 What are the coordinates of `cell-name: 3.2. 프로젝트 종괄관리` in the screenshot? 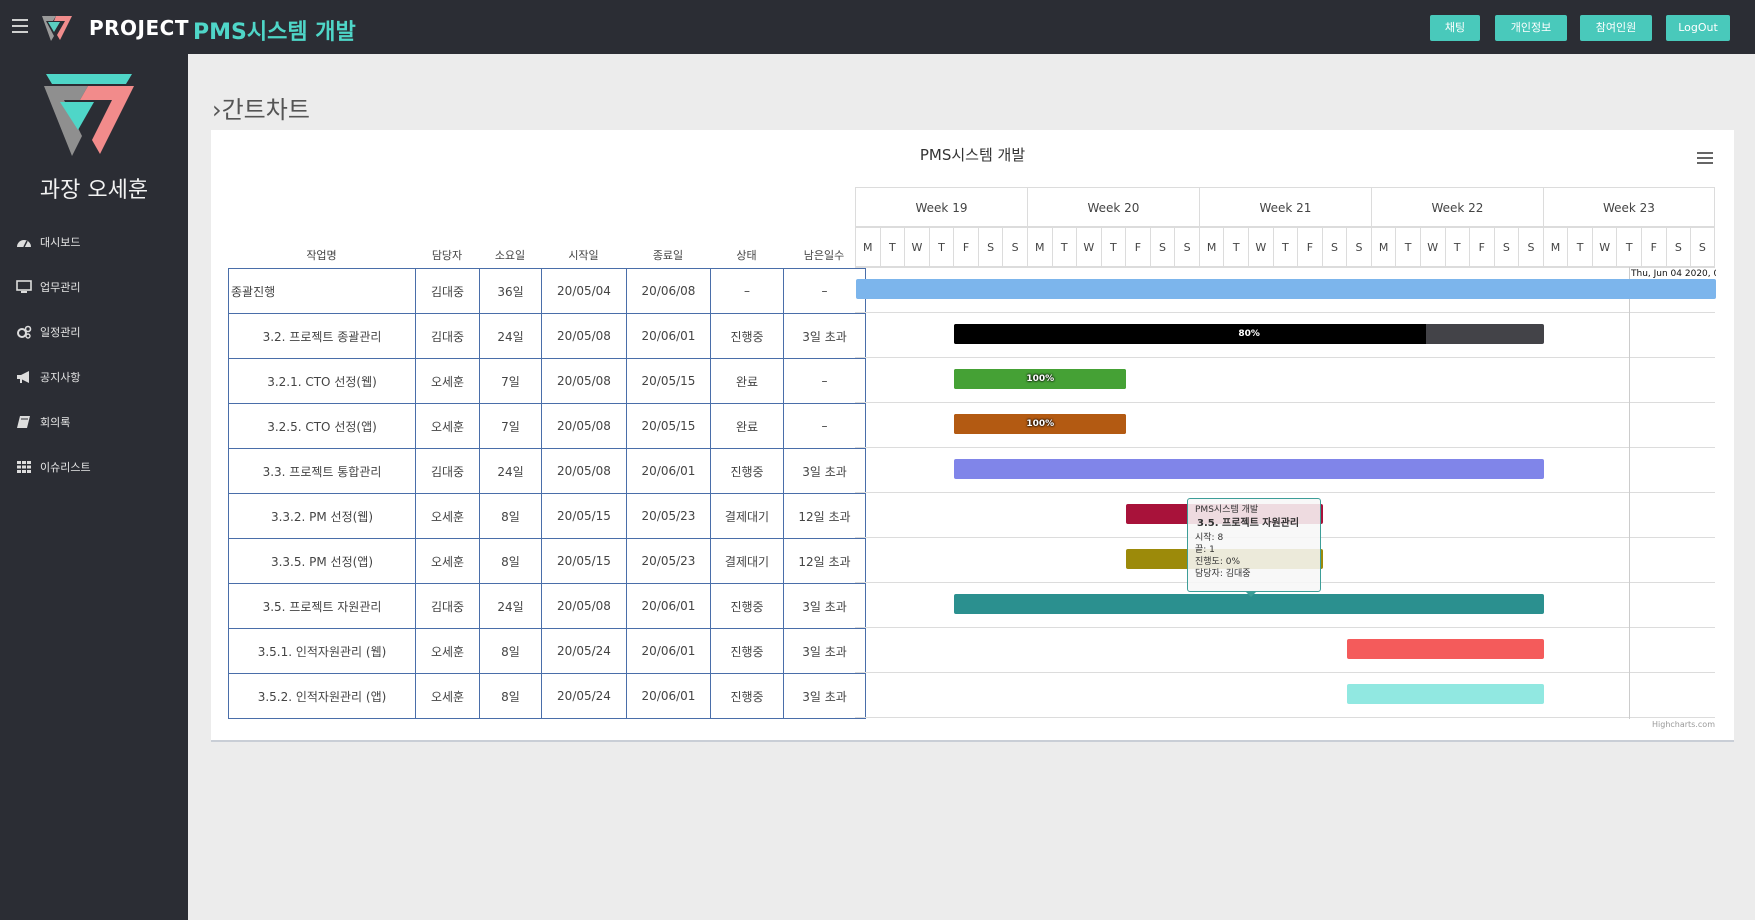 It's located at (322, 336).